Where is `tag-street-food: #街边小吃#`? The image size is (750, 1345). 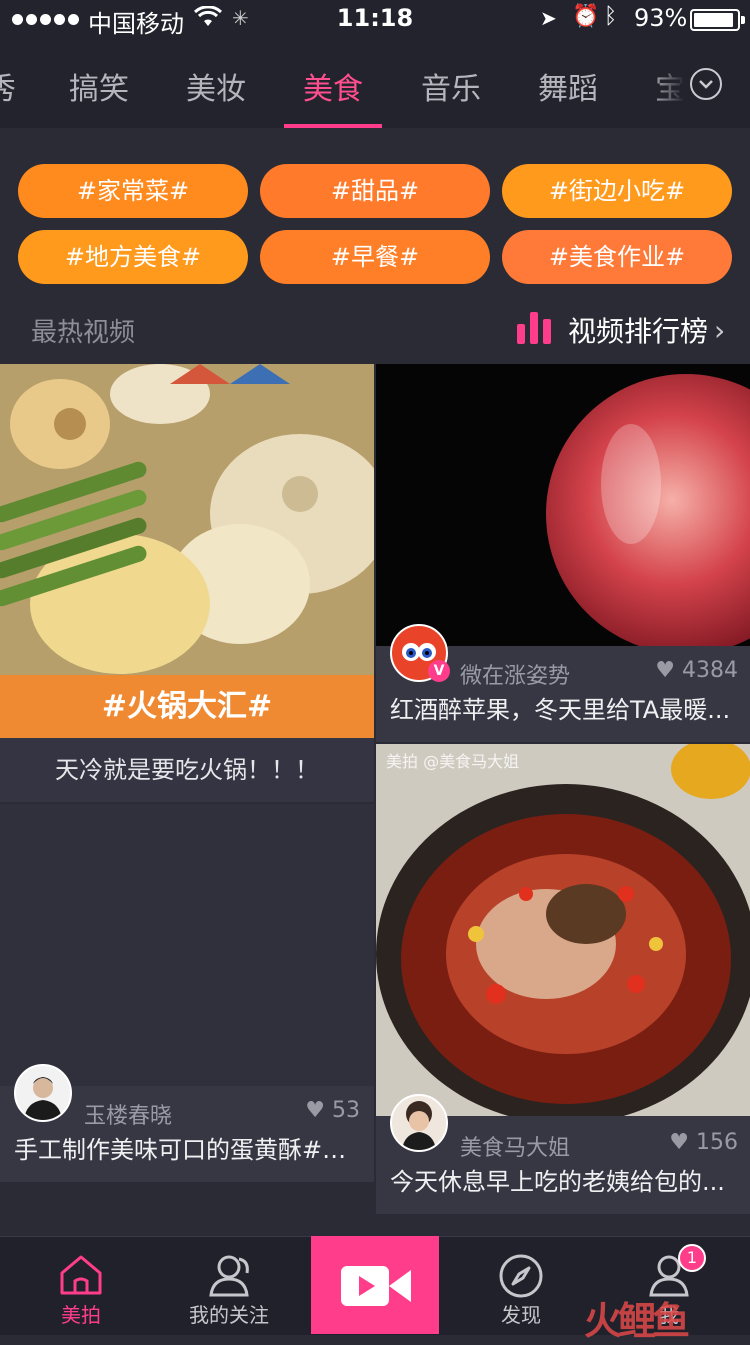 tag-street-food: #街边小吃# is located at coordinates (617, 191).